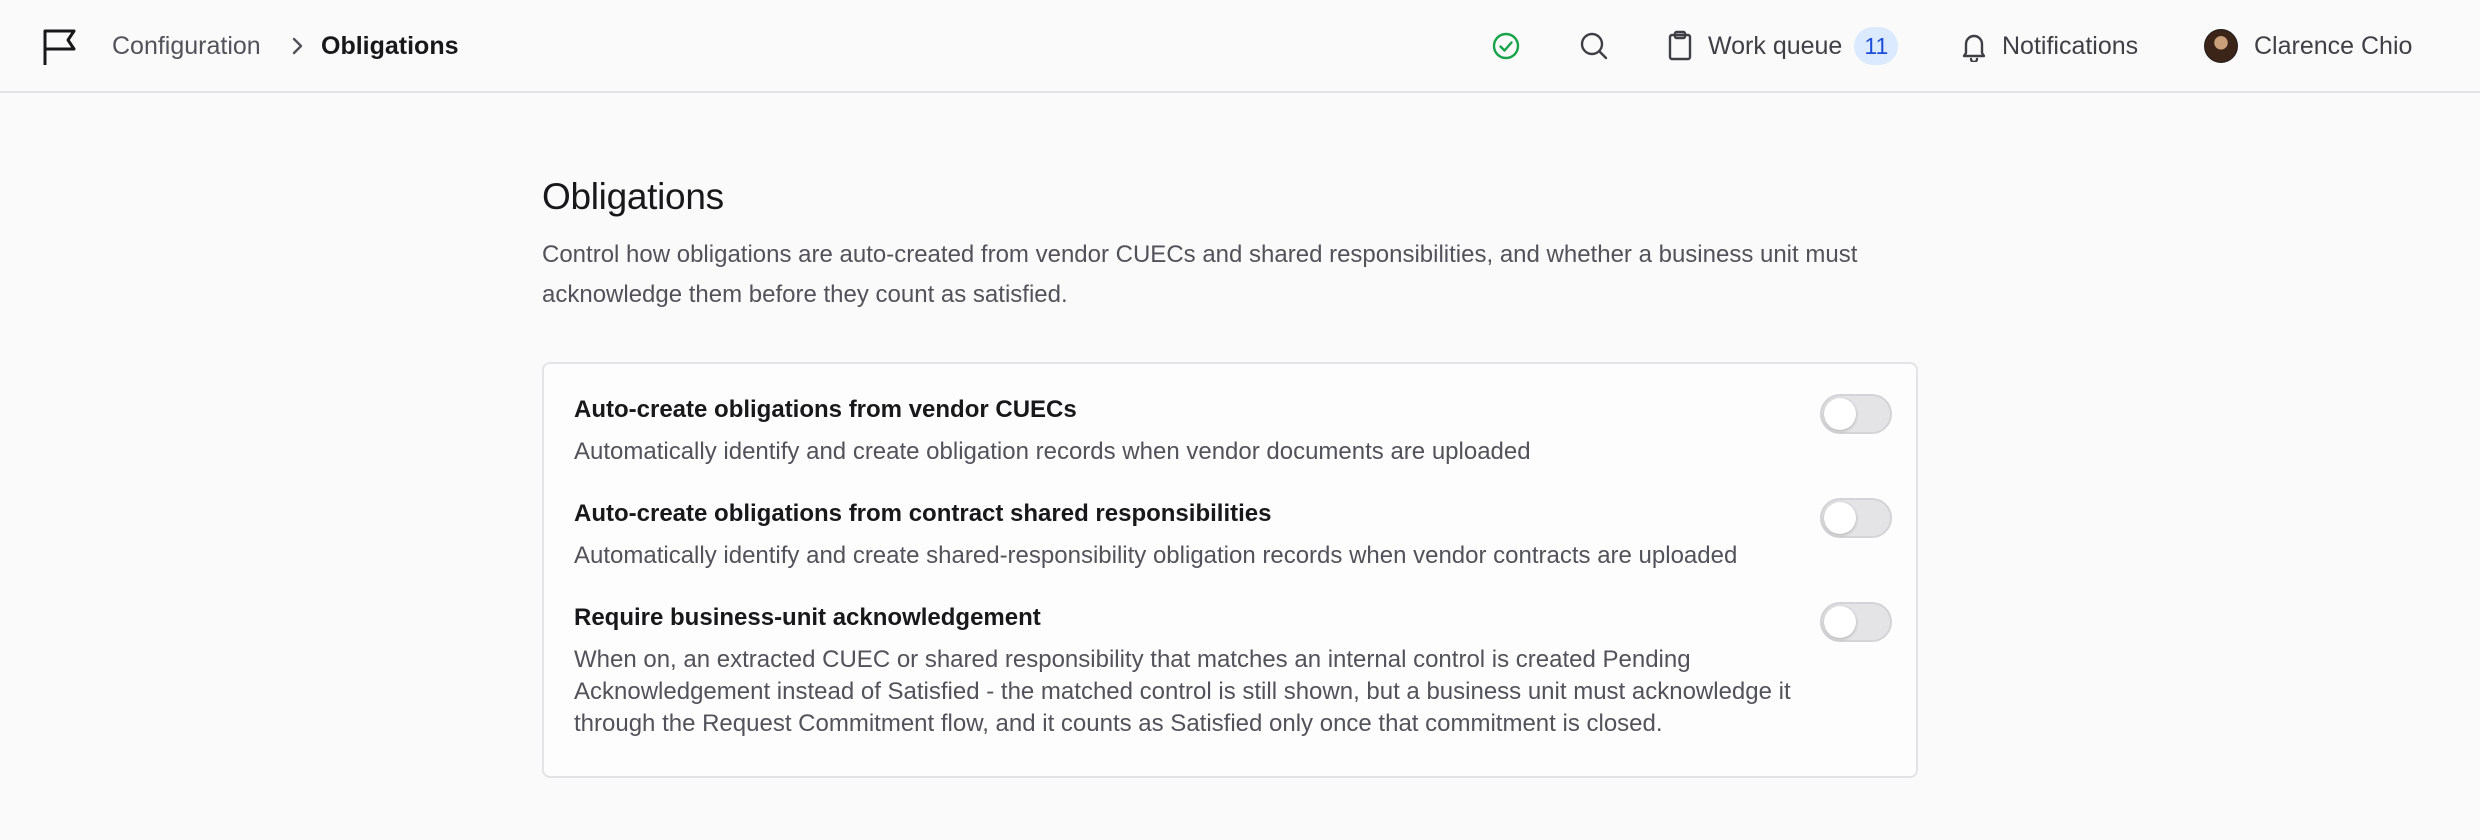 The height and width of the screenshot is (840, 2480). What do you see at coordinates (390, 46) in the screenshot?
I see `breadcrumb-current: Obligations` at bounding box center [390, 46].